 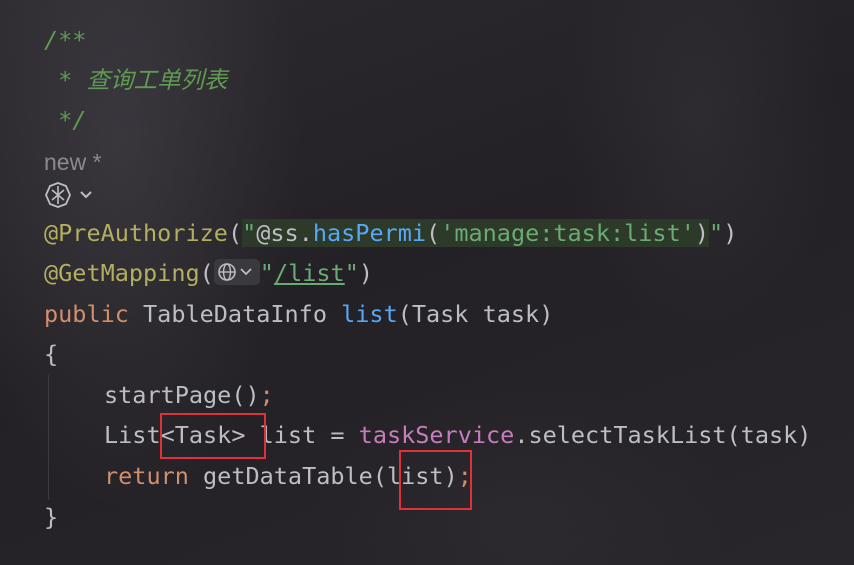 I want to click on string-region: "@ss.hasPermi('manage:task:list'), so click(x=476, y=233).